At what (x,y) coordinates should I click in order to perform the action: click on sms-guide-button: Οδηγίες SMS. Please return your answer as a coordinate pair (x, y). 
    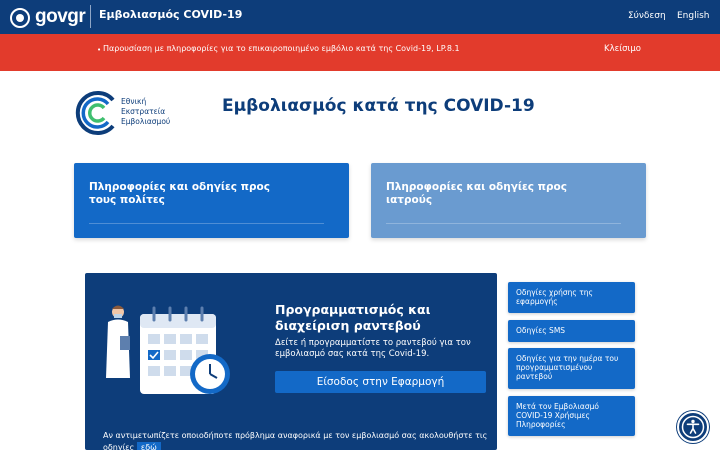
    Looking at the image, I should click on (571, 331).